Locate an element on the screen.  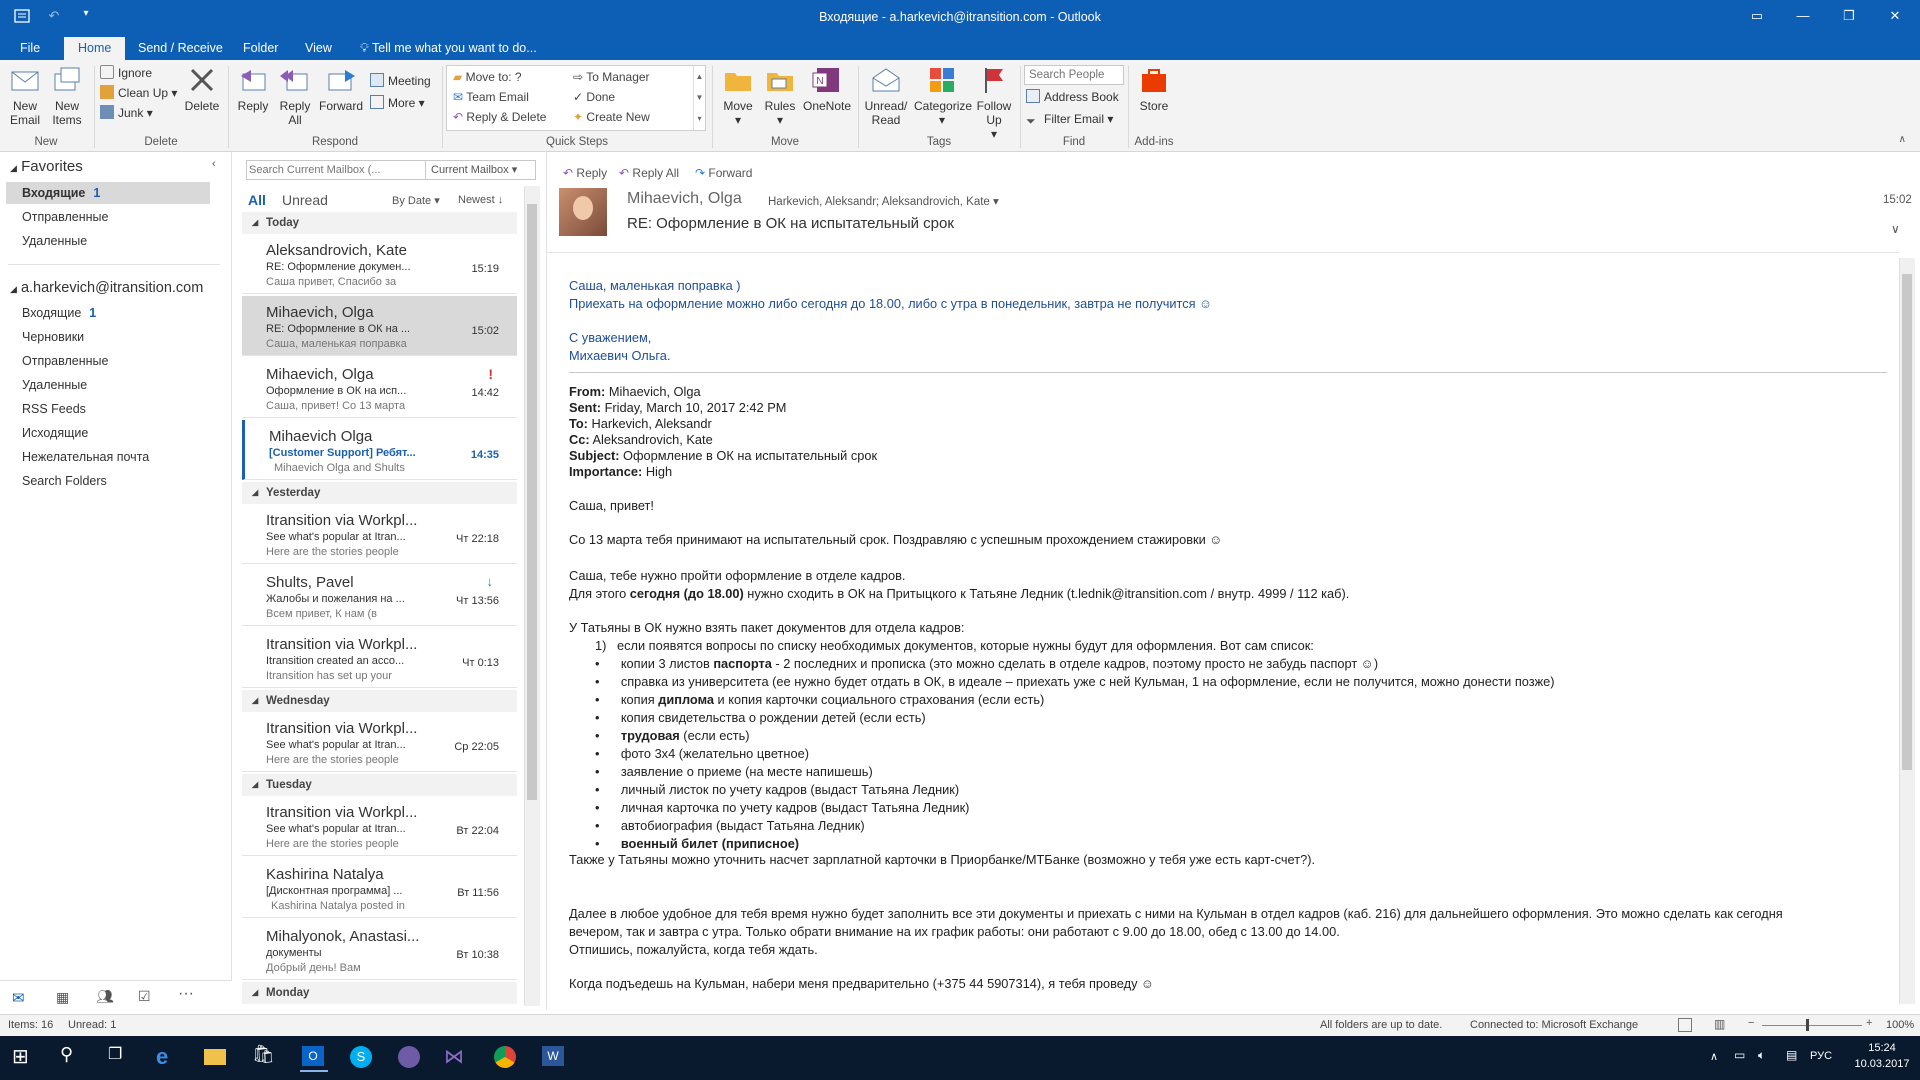
word-icon: W is located at coordinates (554, 1058).